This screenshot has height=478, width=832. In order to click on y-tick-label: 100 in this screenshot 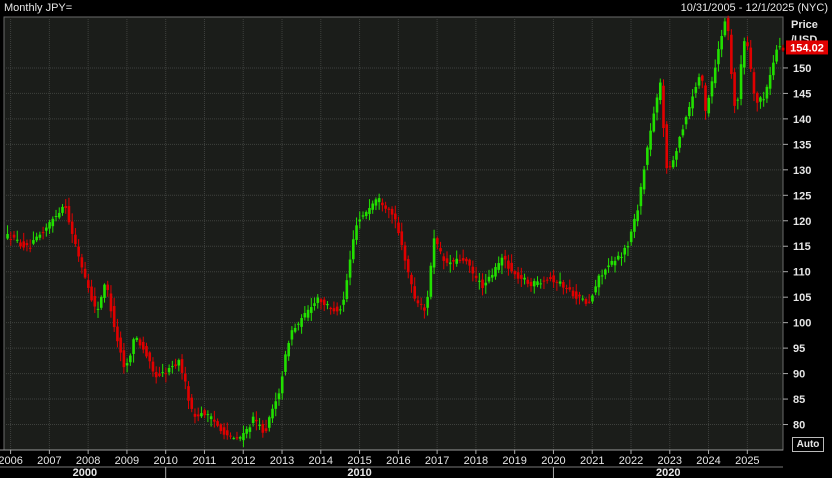, I will do `click(802, 324)`.